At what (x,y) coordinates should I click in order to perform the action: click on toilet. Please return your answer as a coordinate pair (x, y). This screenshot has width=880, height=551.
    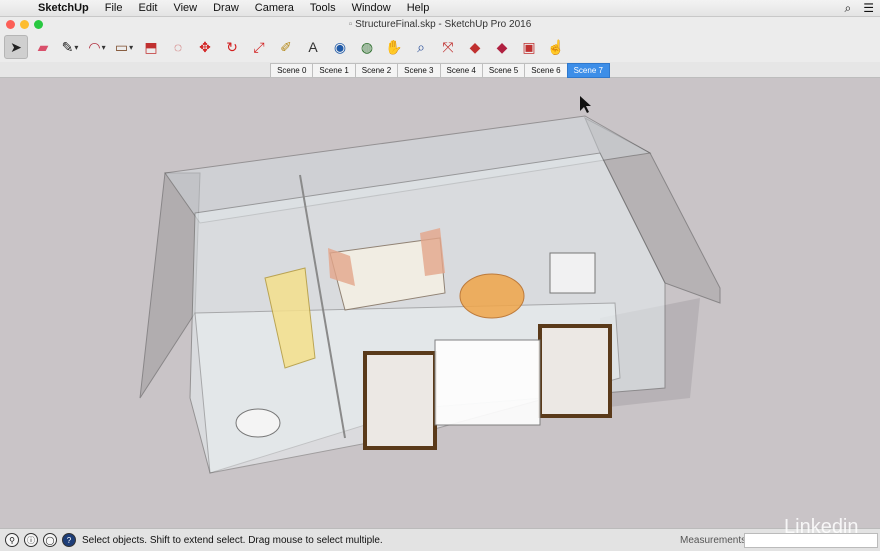
    Looking at the image, I should click on (258, 423).